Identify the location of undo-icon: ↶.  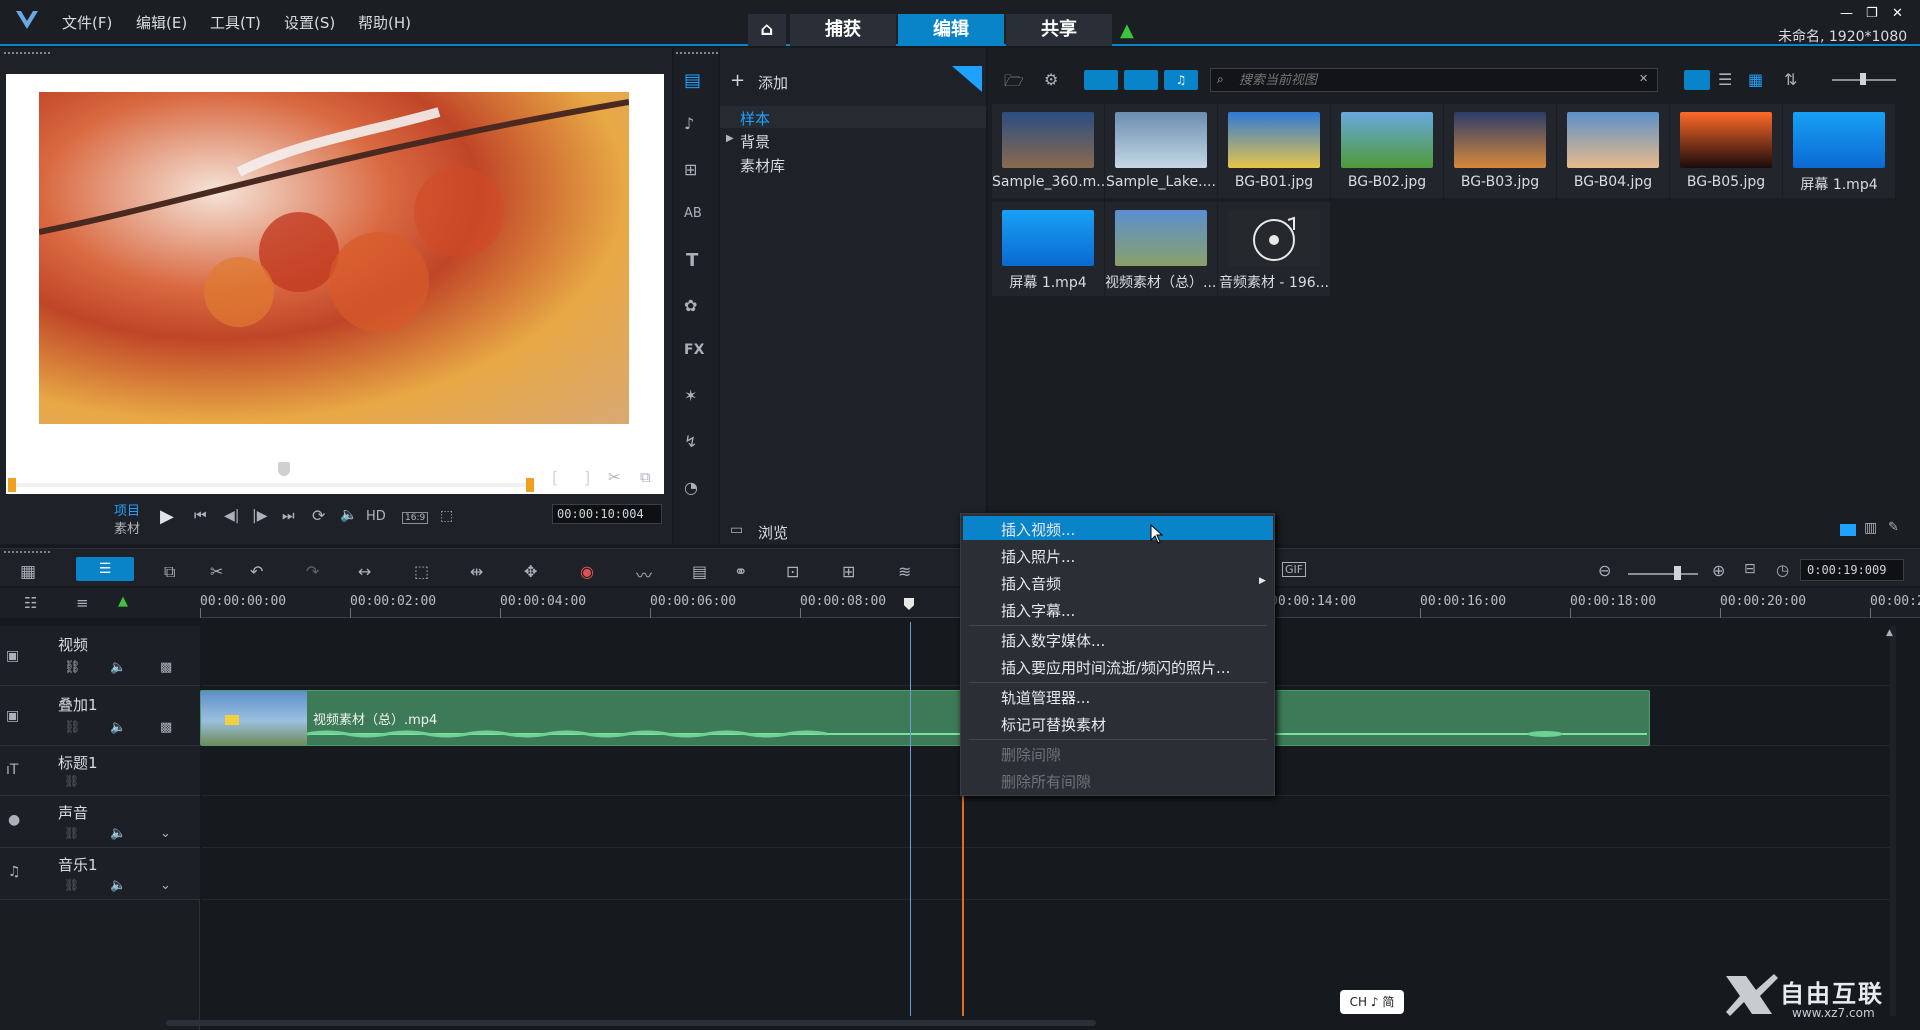
(256, 571).